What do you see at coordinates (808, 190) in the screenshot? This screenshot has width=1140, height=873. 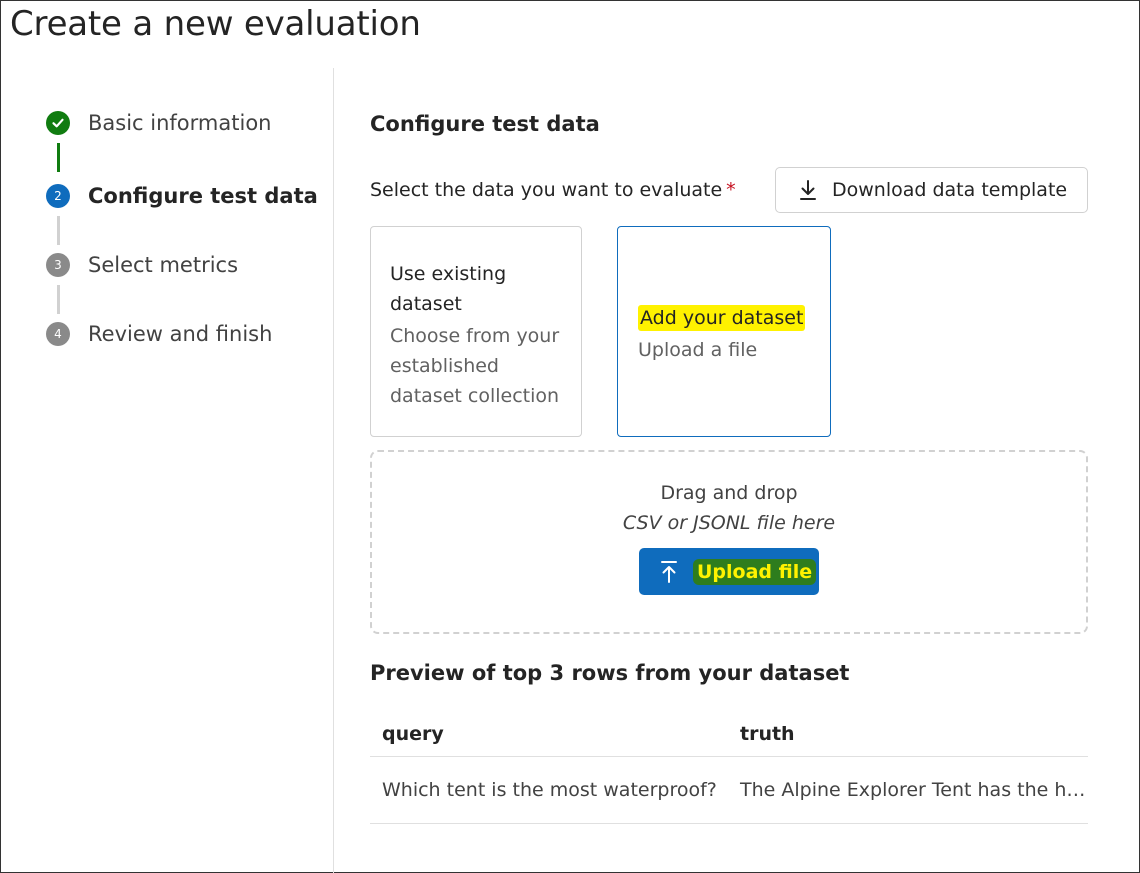 I see `download-icon` at bounding box center [808, 190].